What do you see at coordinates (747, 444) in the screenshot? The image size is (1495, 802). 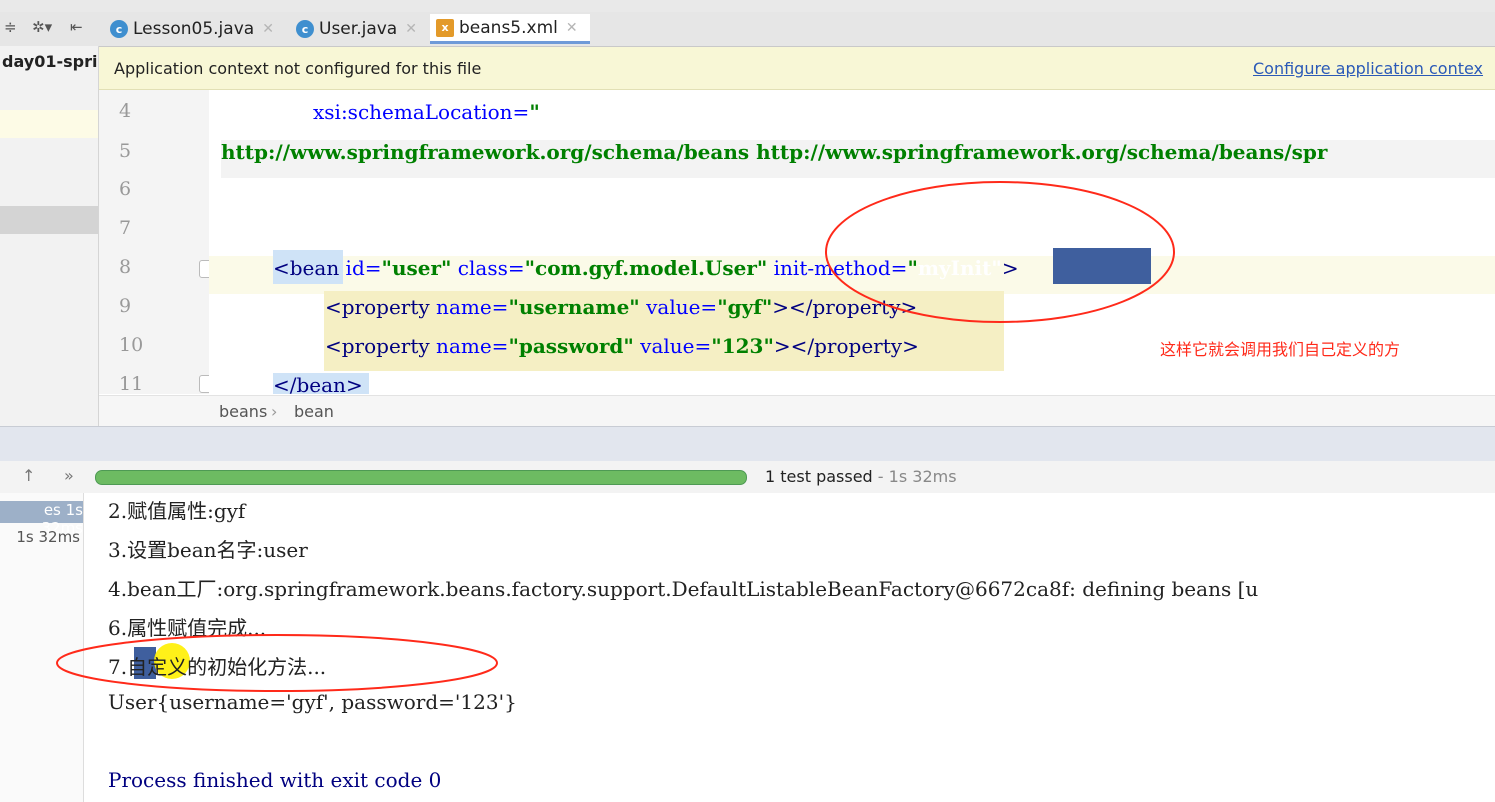 I see `panel-divider` at bounding box center [747, 444].